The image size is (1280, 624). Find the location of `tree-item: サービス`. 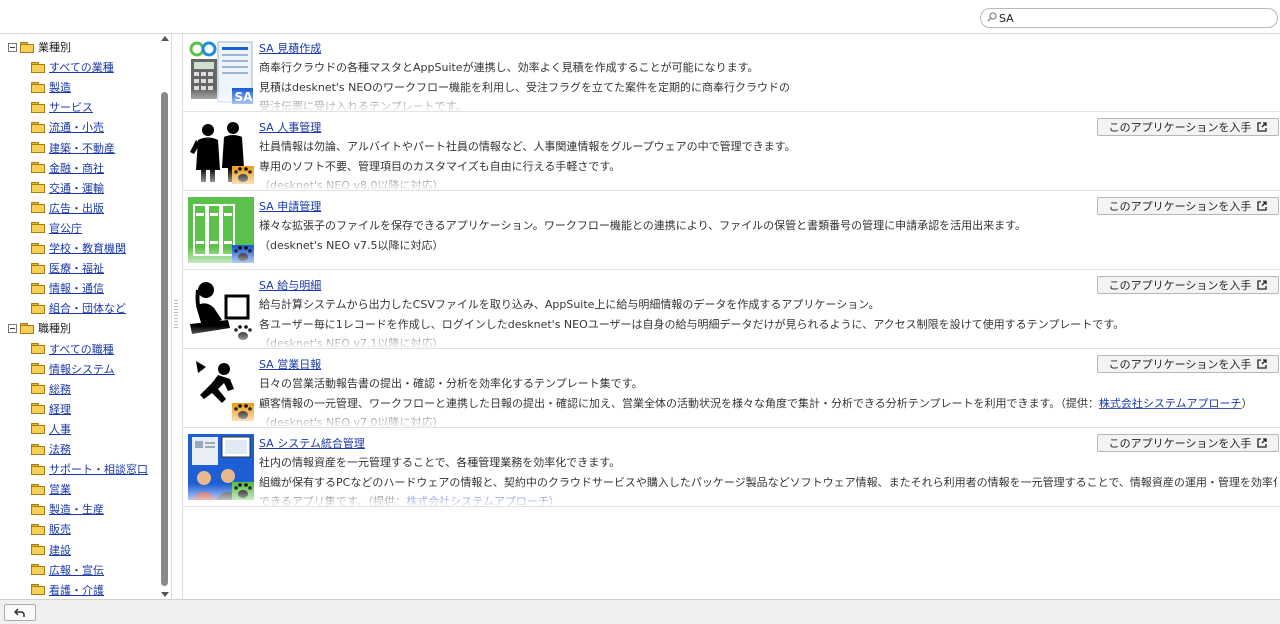

tree-item: サービス is located at coordinates (62, 107).